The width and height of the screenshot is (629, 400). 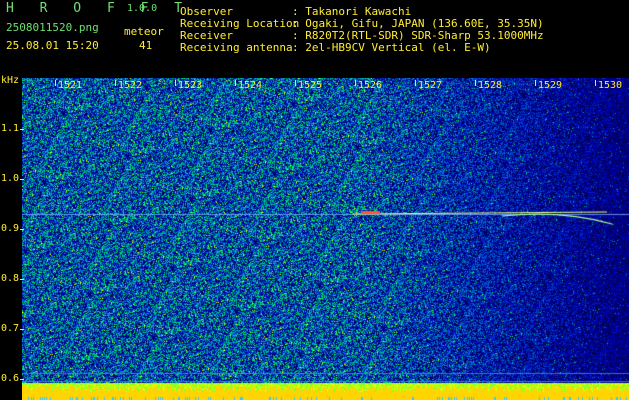 What do you see at coordinates (190, 85) in the screenshot?
I see `x-tick-label: 1523` at bounding box center [190, 85].